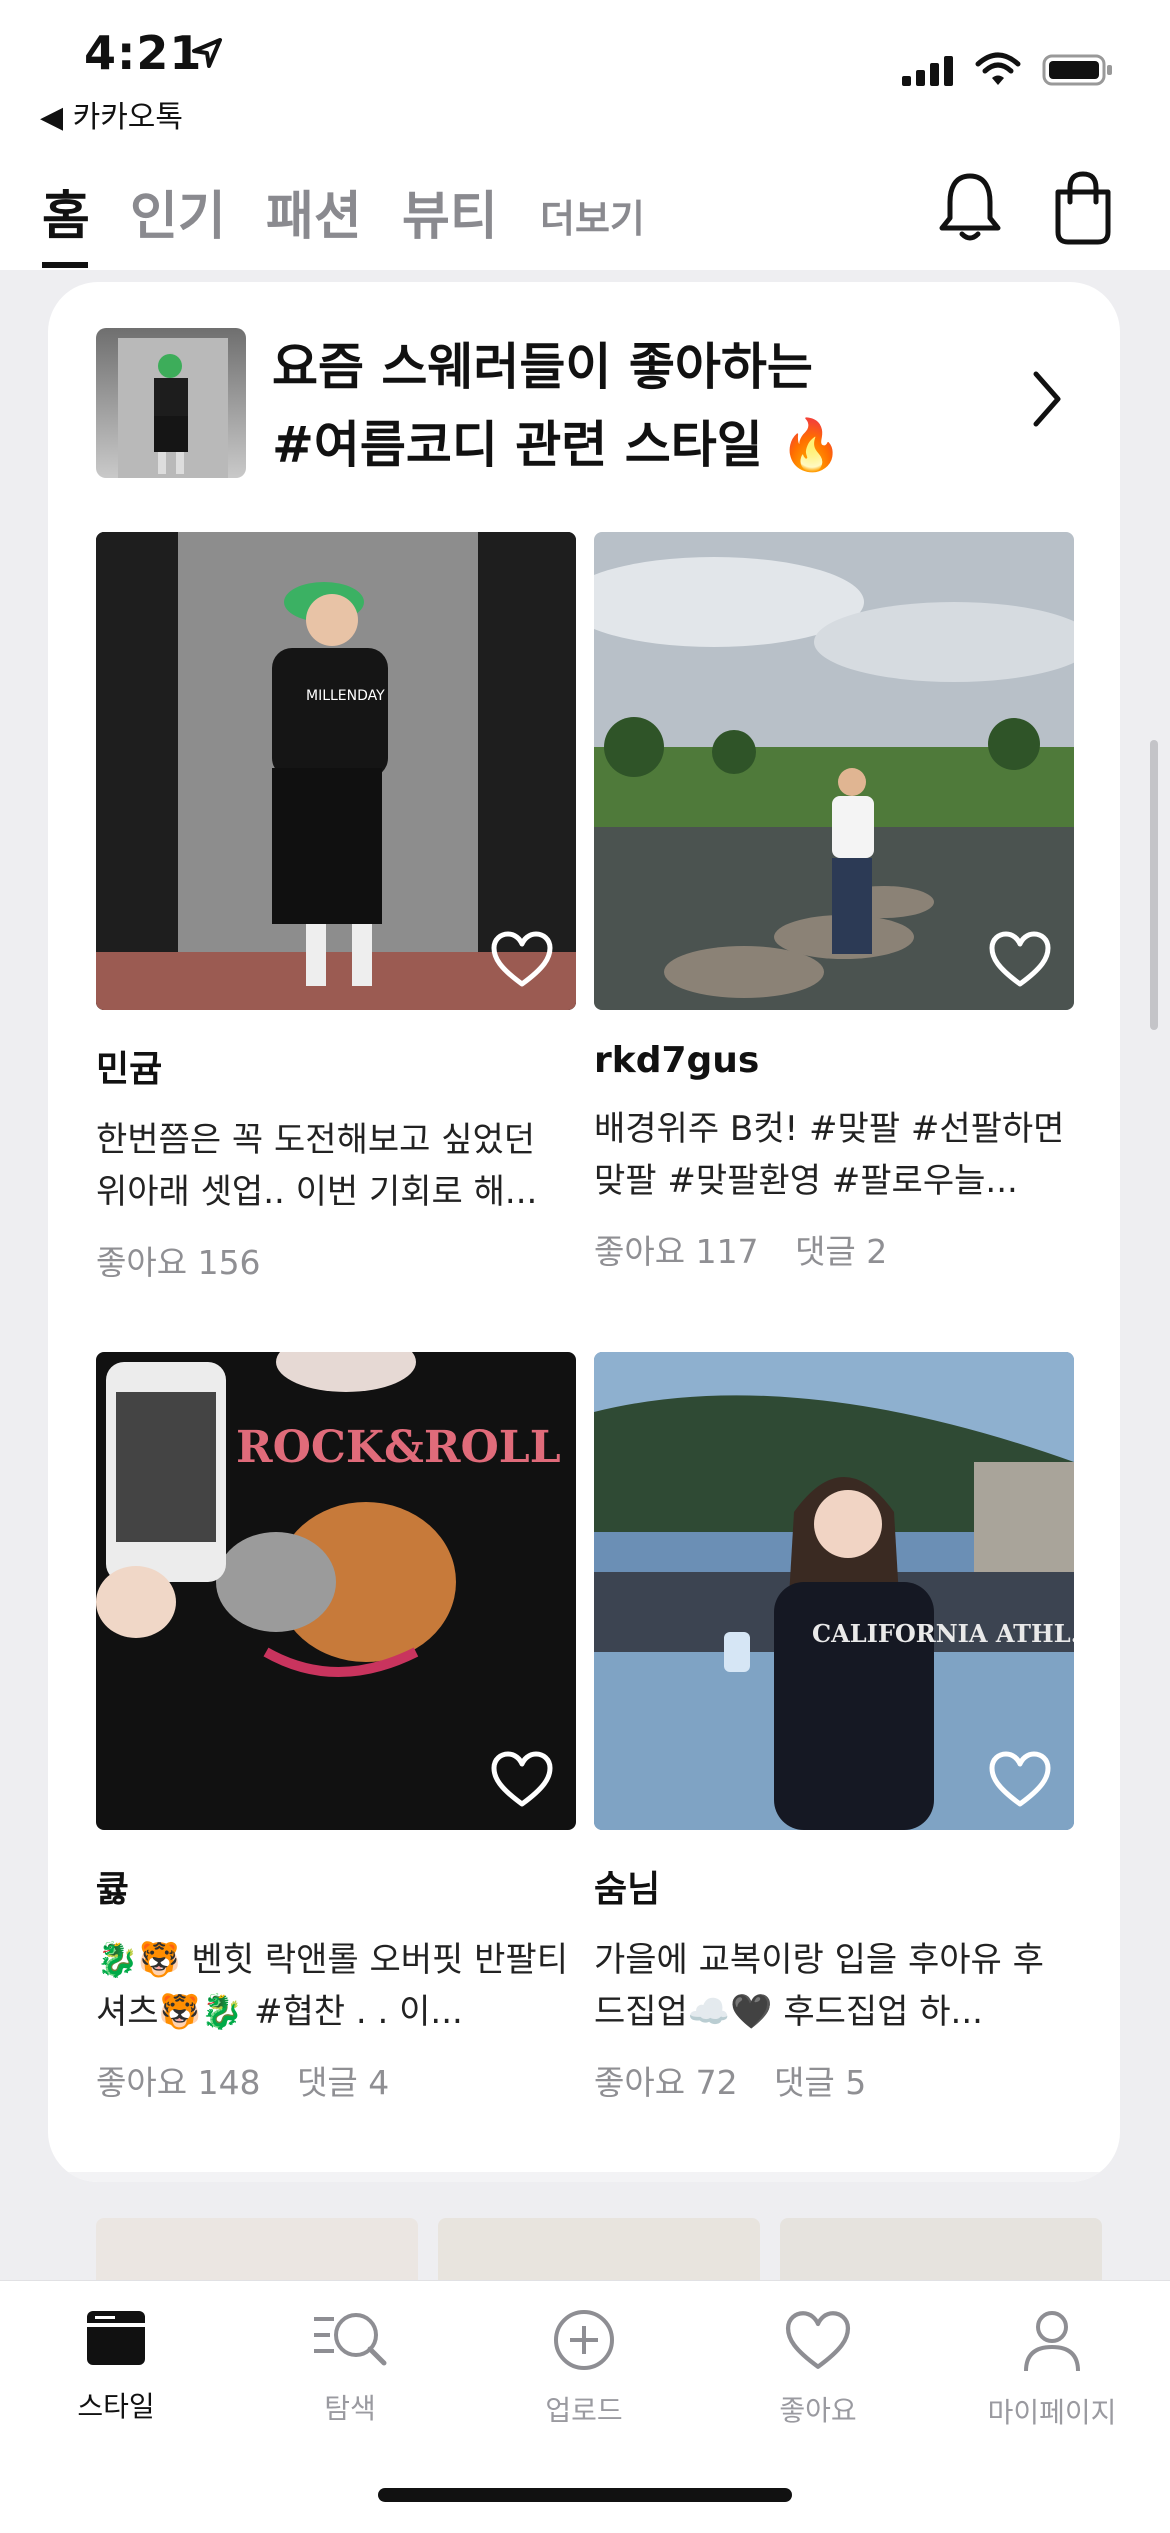 The image size is (1170, 2533). I want to click on bottom-tab-label: 좋아요, so click(818, 2410).